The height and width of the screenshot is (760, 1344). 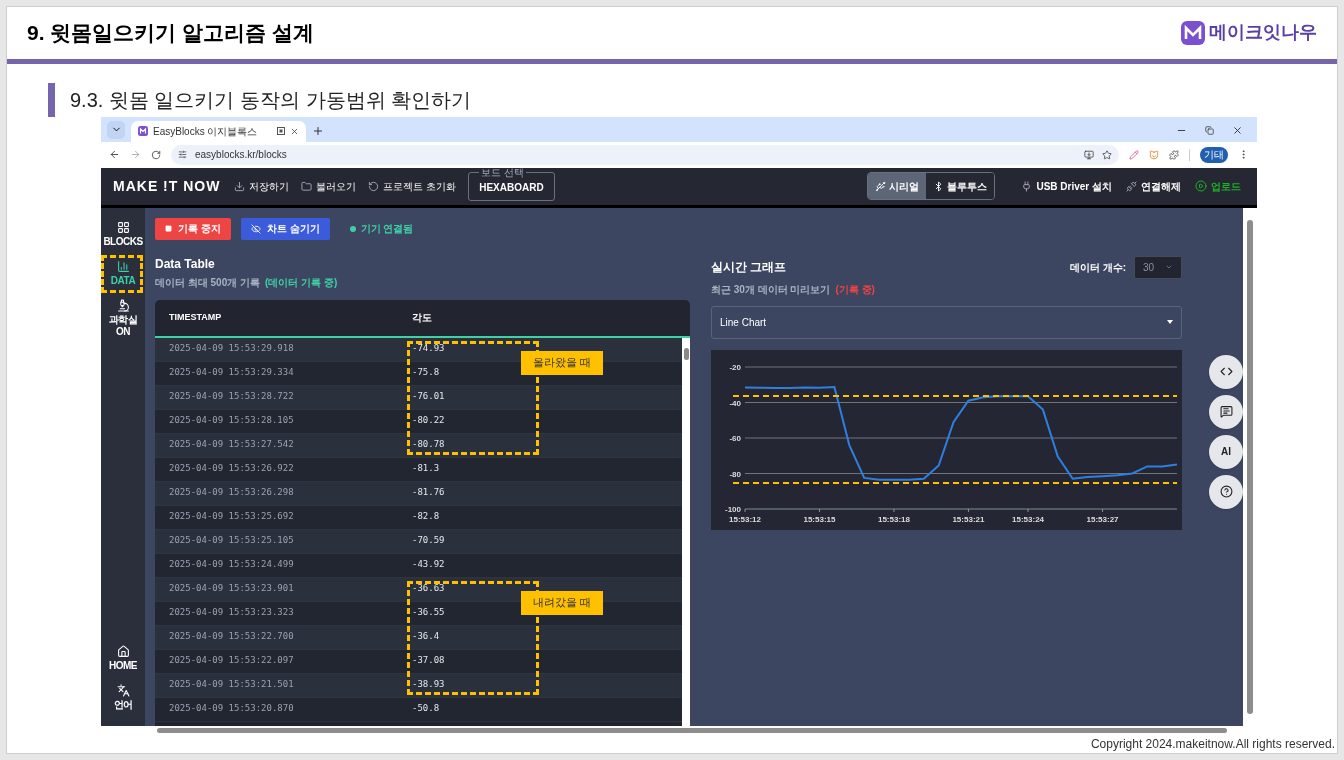 What do you see at coordinates (1212, 744) in the screenshot?
I see `copyright-text: Copyright 2024.makeitnow.All rights reserved.` at bounding box center [1212, 744].